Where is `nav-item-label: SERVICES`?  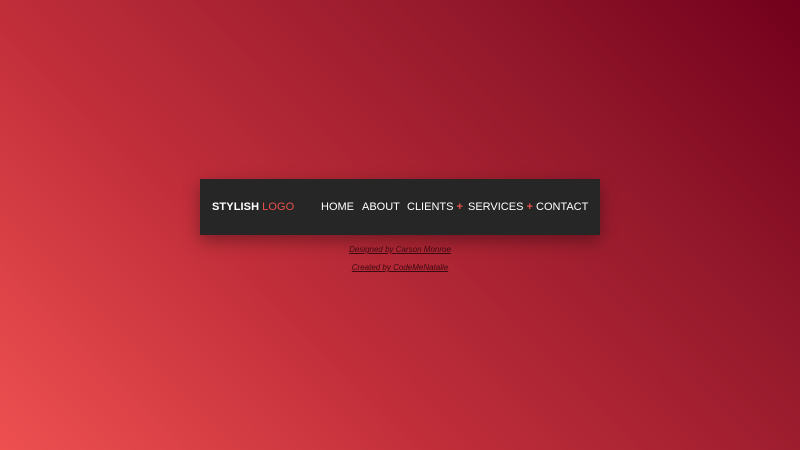
nav-item-label: SERVICES is located at coordinates (496, 207).